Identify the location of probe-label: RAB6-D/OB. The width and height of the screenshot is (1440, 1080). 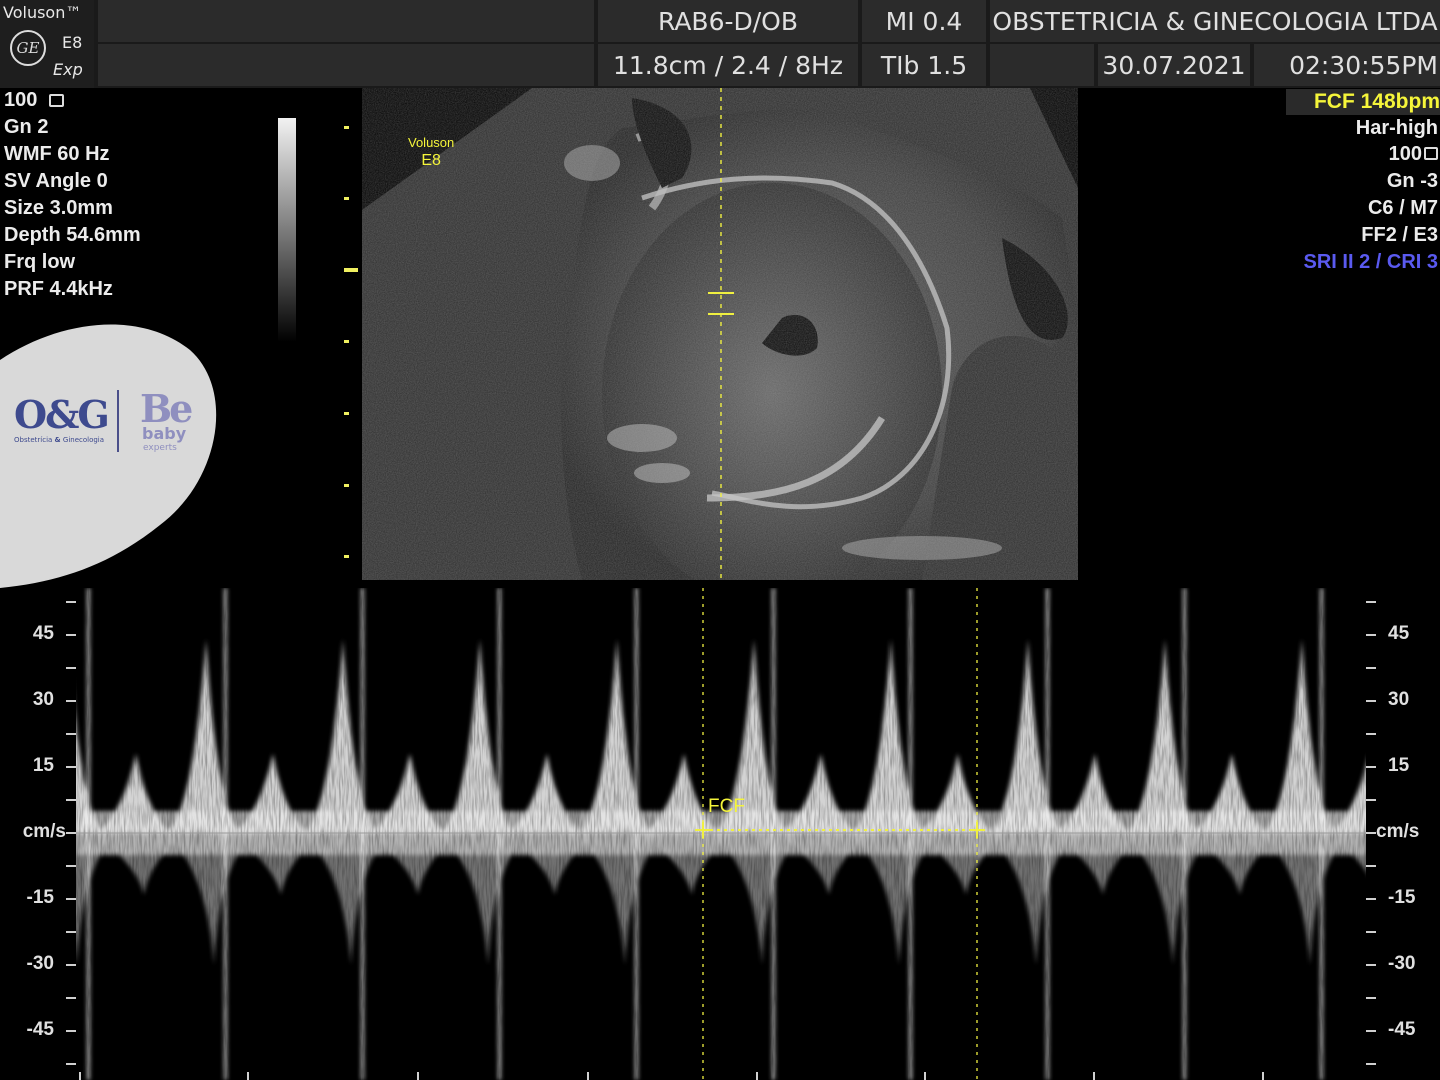
(728, 21).